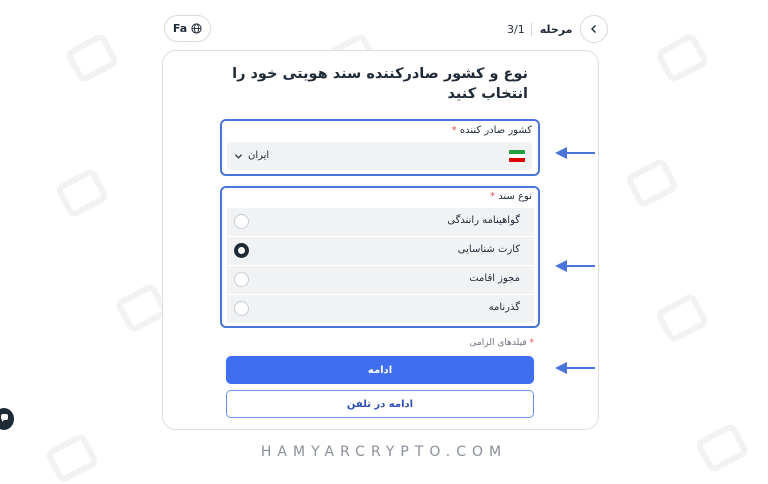 This screenshot has width=768, height=484. What do you see at coordinates (380, 222) in the screenshot?
I see `radio-option-driving-license: گواهینامه رانندگی` at bounding box center [380, 222].